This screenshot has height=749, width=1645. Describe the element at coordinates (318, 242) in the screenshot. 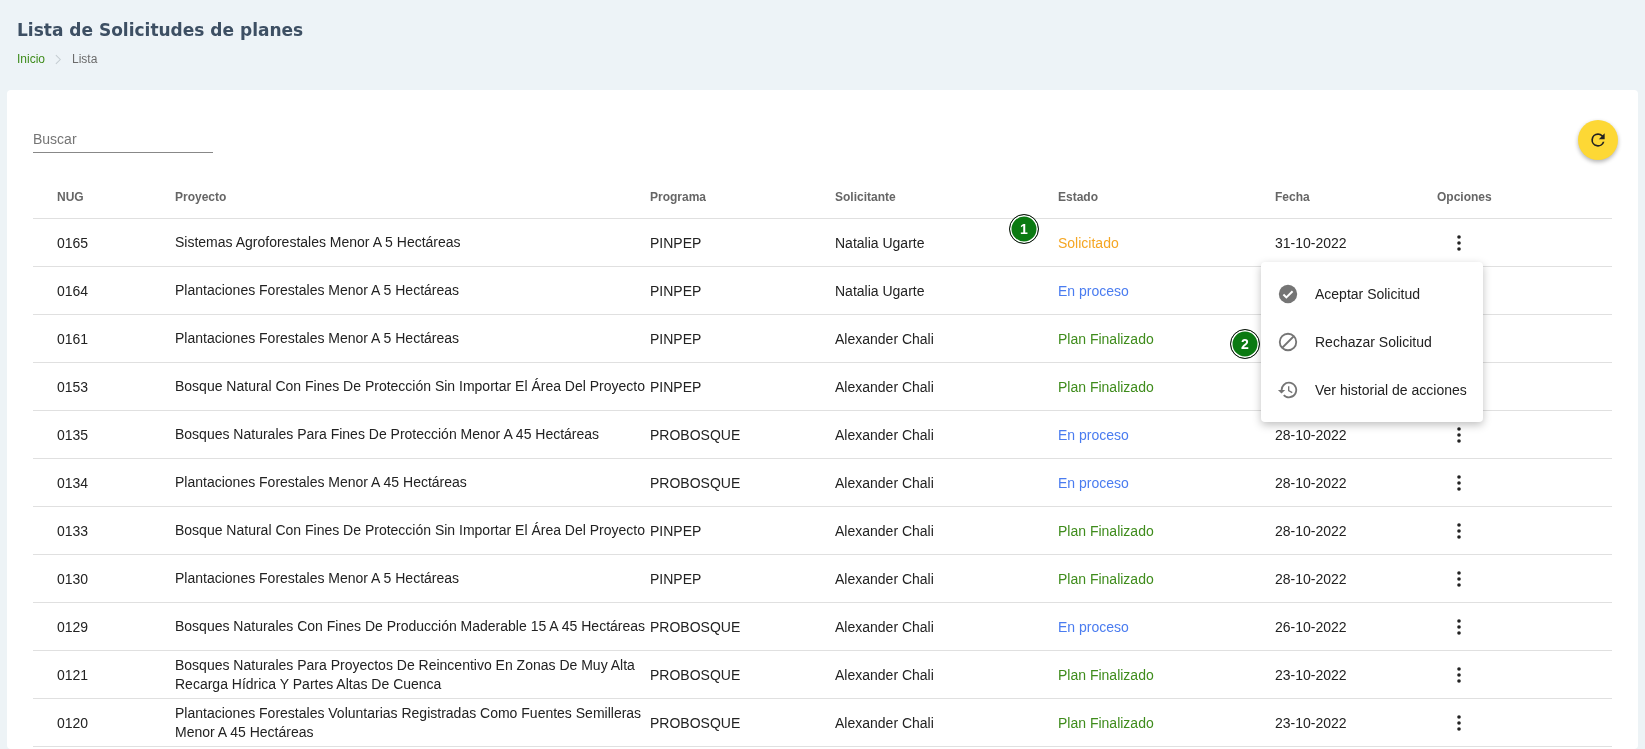

I see `table-cell-text: Sistemas Agroforestales Menor A 5 Hectáreas` at that location.